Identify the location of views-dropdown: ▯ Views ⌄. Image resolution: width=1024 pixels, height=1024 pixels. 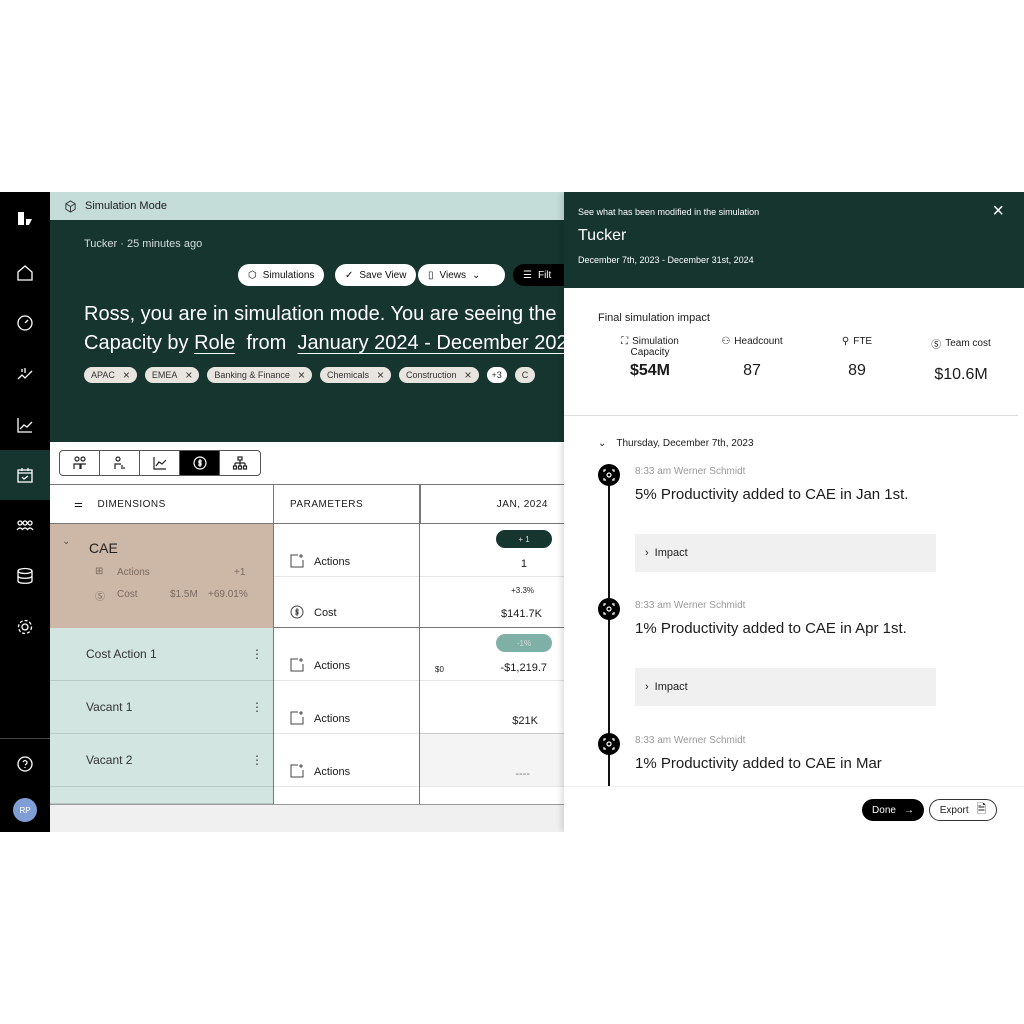
(461, 275).